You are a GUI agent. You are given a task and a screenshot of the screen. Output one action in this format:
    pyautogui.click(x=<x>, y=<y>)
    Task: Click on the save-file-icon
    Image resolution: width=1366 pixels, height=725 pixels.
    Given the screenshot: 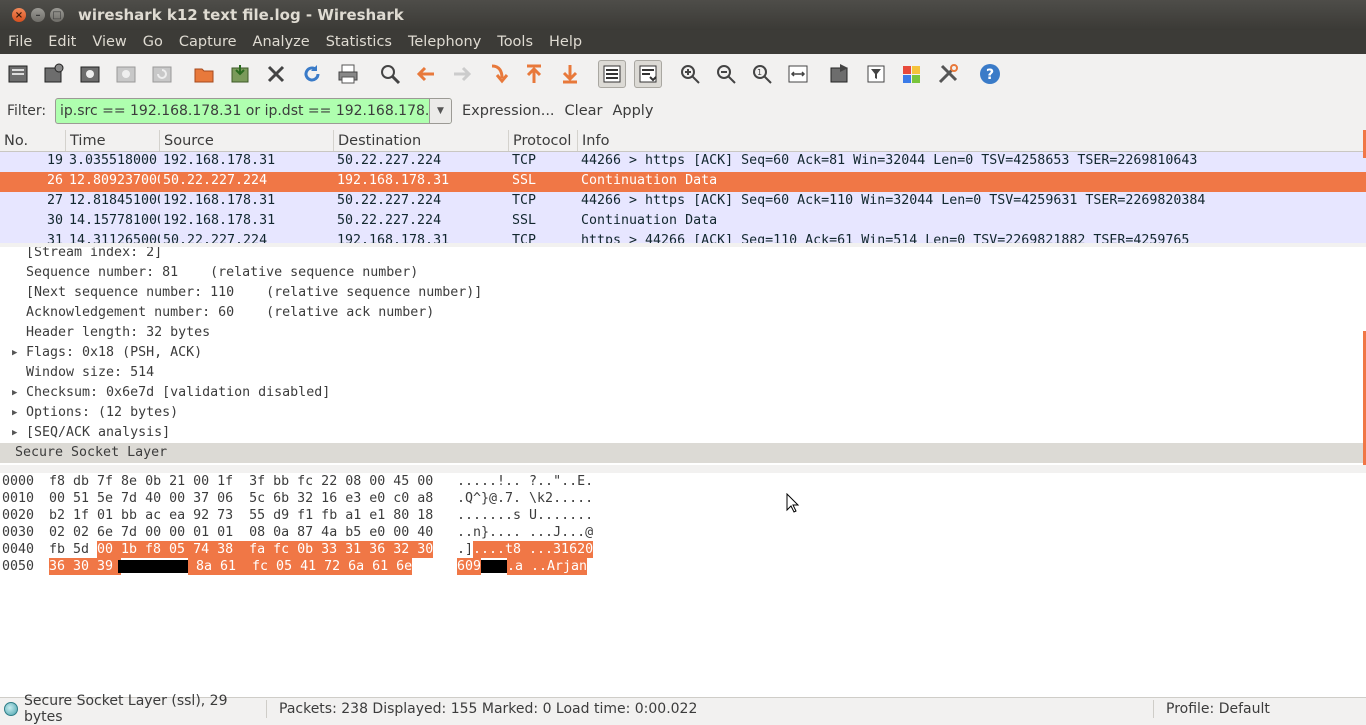 What is the action you would take?
    pyautogui.click(x=240, y=74)
    